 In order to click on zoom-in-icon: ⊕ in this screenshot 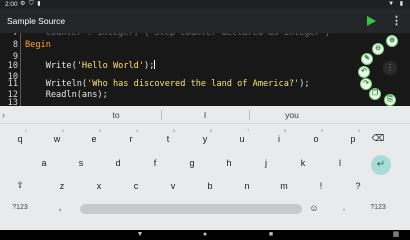, I will do `click(392, 41)`.